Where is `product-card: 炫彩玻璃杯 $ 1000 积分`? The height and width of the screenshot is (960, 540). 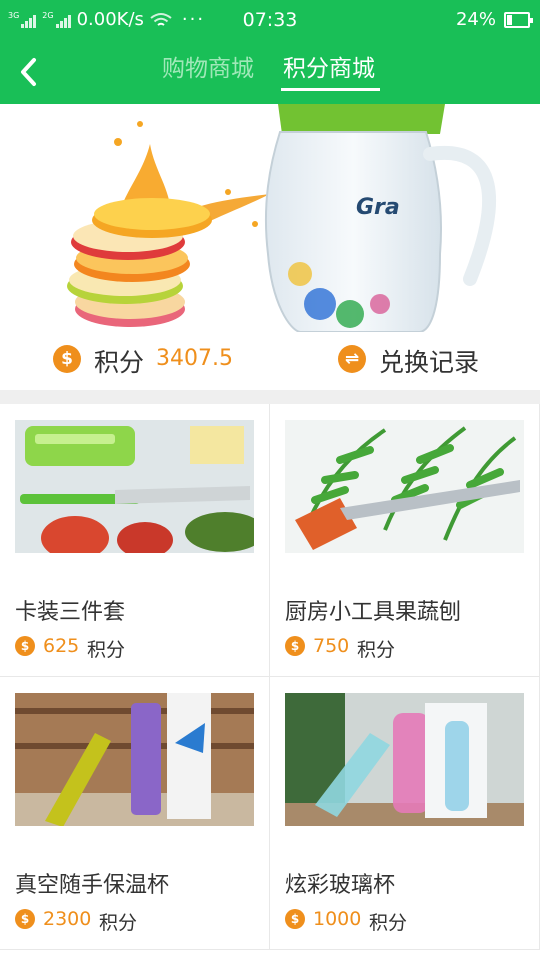 product-card: 炫彩玻璃杯 $ 1000 积分 is located at coordinates (405, 813).